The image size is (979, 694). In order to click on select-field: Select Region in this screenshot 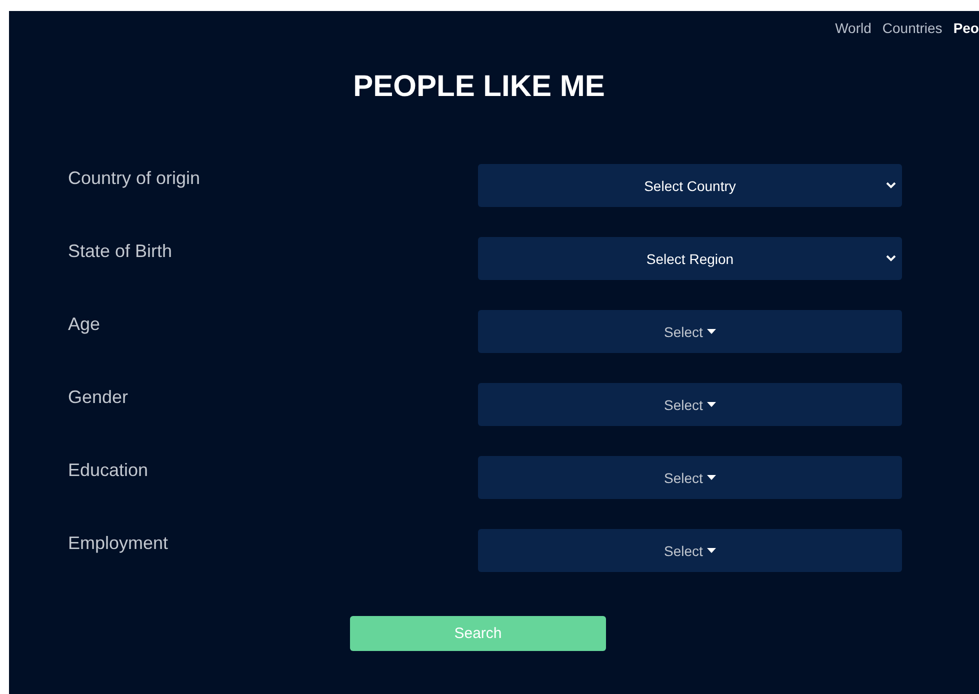, I will do `click(690, 258)`.